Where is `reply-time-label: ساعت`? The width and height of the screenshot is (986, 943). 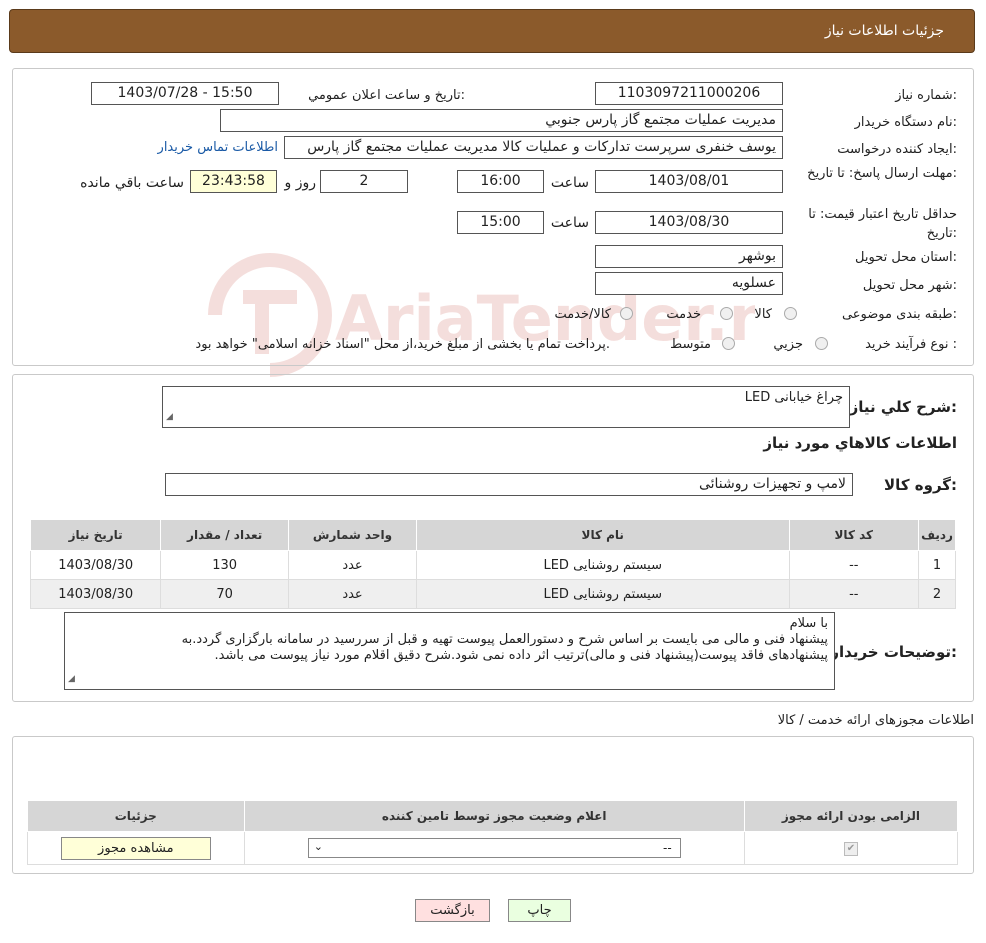 reply-time-label: ساعت is located at coordinates (569, 183).